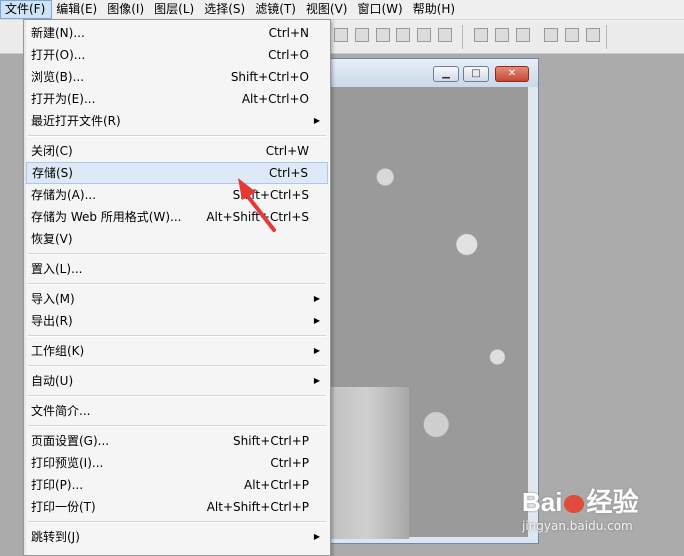  What do you see at coordinates (341, 35) in the screenshot?
I see `align-top-icon` at bounding box center [341, 35].